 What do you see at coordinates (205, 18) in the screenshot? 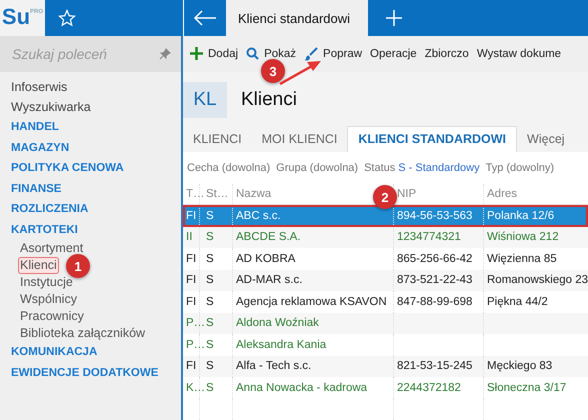
I see `back-arrow-icon` at bounding box center [205, 18].